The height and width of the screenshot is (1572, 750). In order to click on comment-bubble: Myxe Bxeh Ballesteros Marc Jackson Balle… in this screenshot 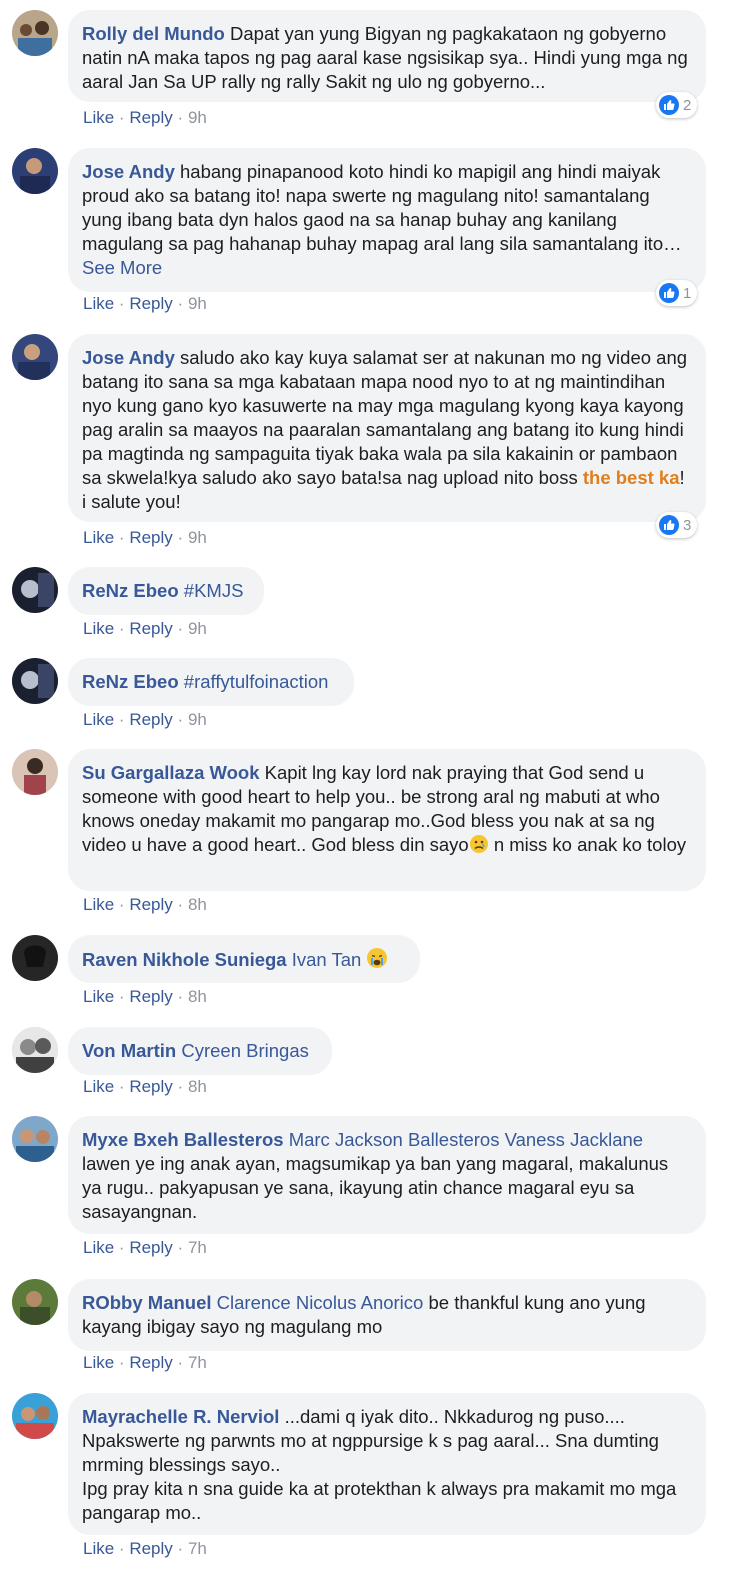, I will do `click(387, 1175)`.